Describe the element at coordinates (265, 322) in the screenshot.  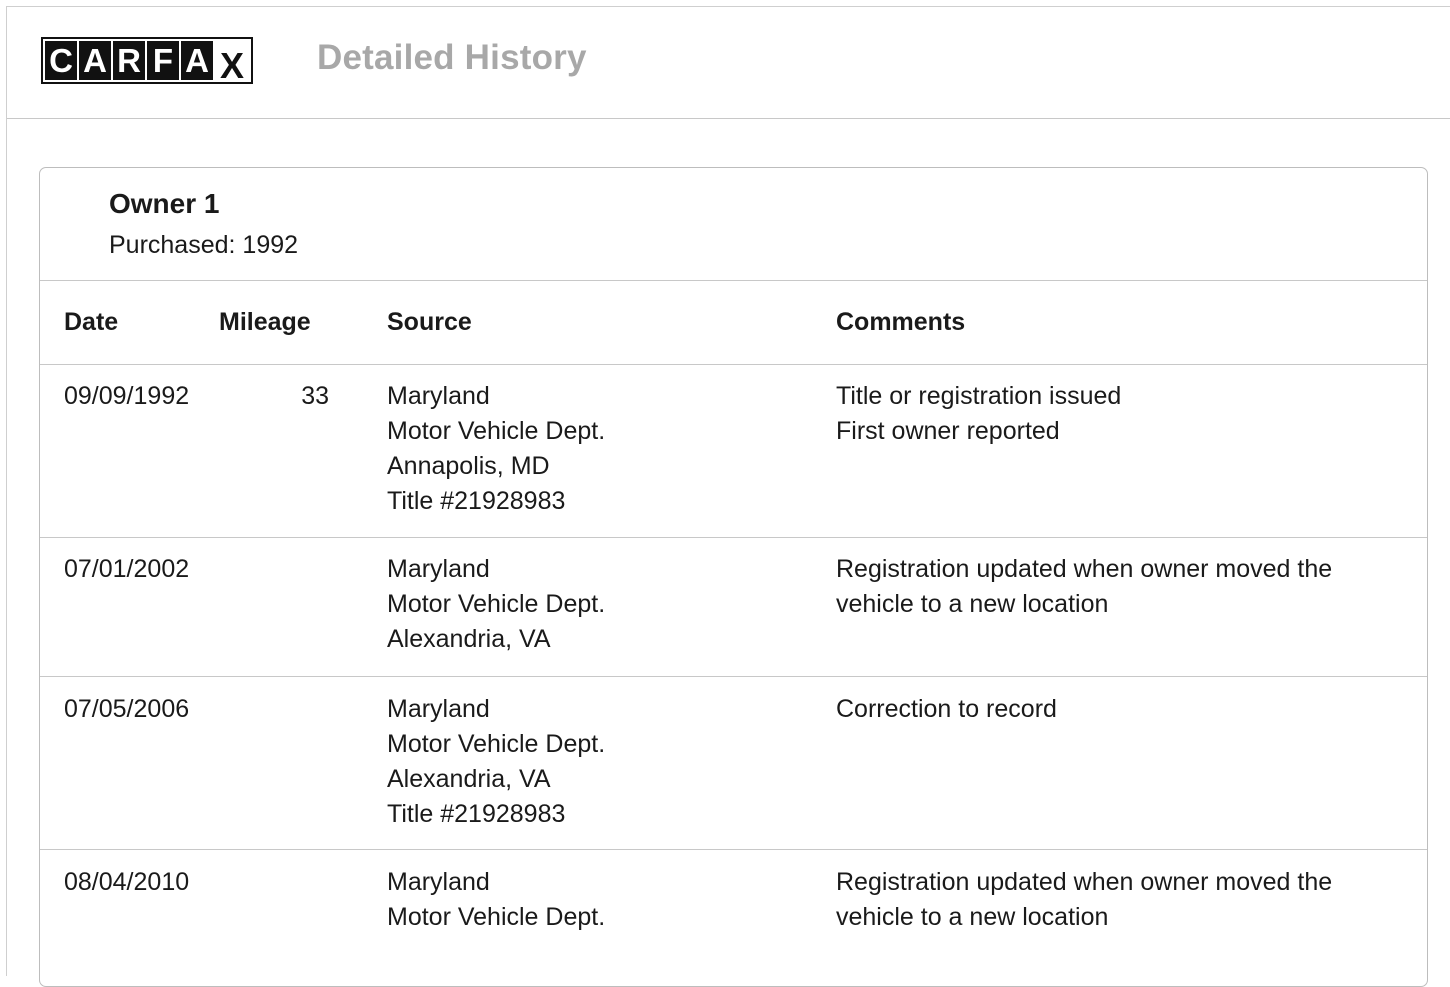
I see `column-header-mileage: Mileage` at that location.